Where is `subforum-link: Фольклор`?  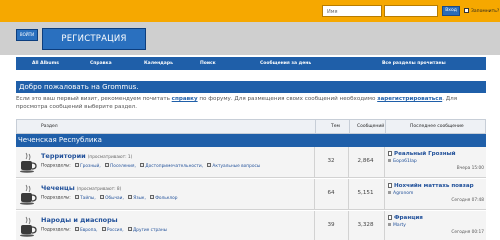 subforum-link: Фольклор is located at coordinates (164, 198).